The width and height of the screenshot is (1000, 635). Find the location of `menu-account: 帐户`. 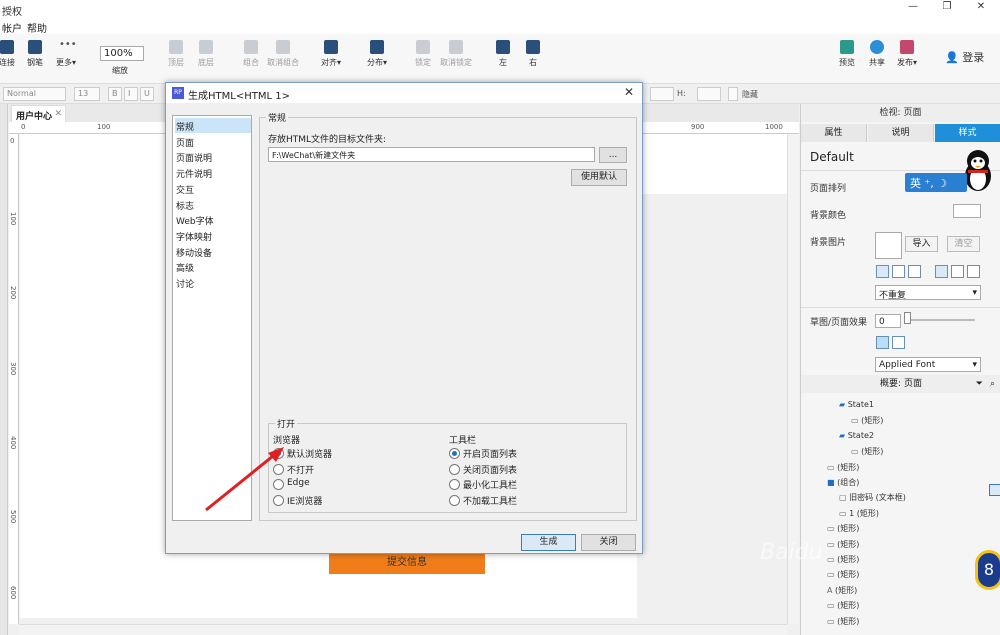

menu-account: 帐户 is located at coordinates (12, 27).